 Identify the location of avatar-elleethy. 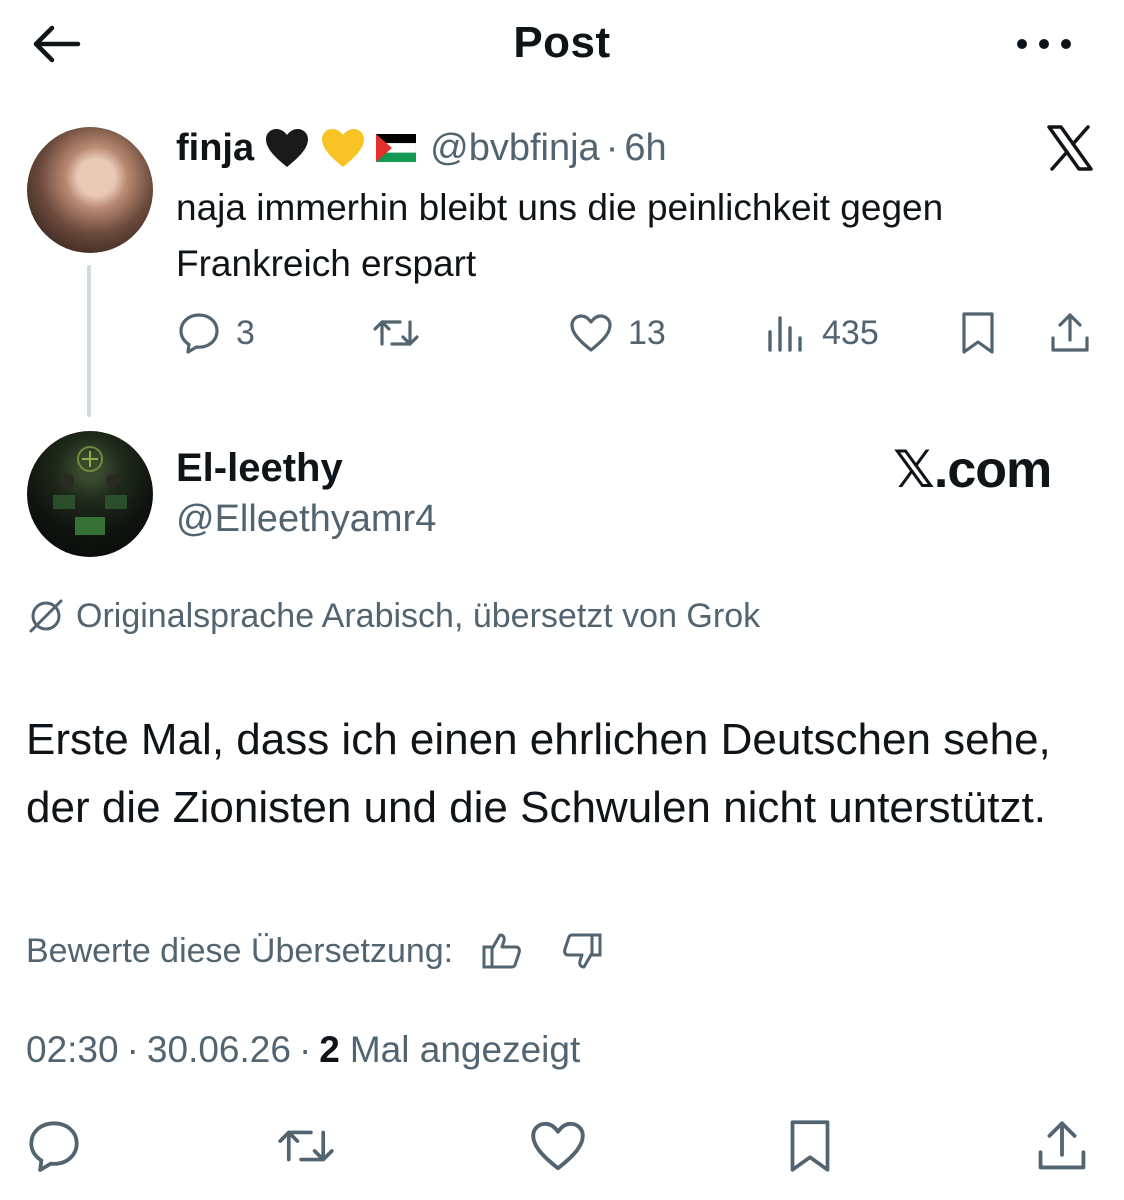
(90, 494).